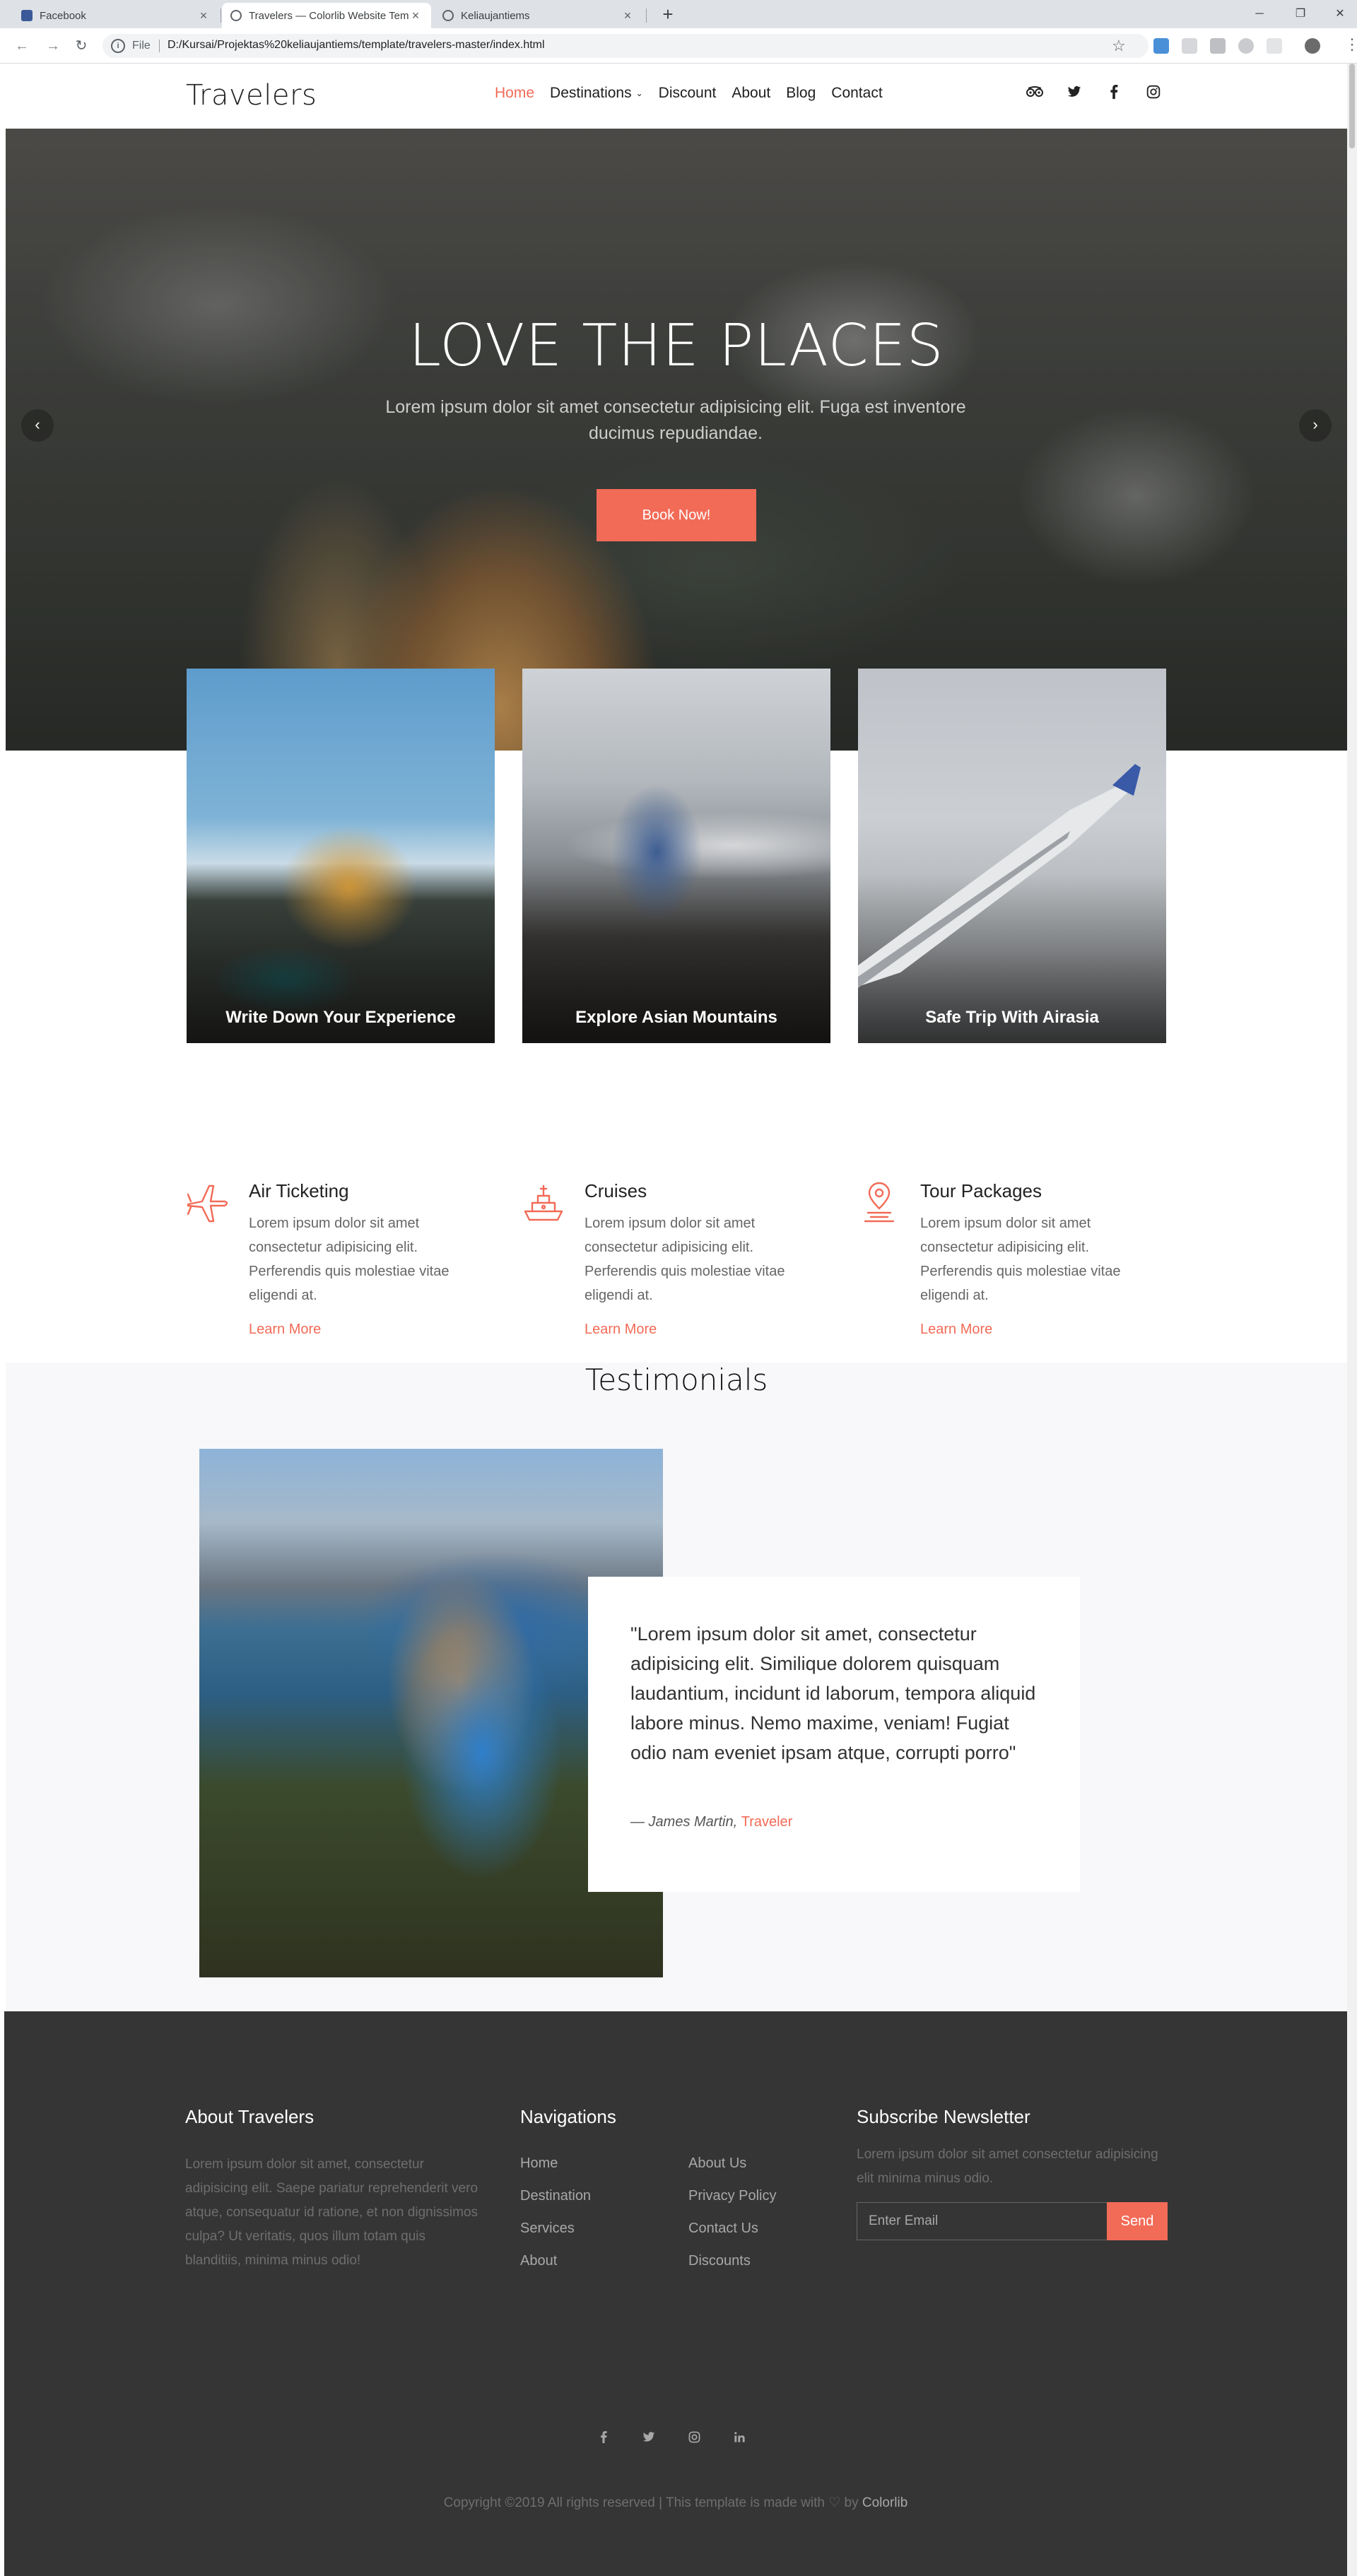 The height and width of the screenshot is (2576, 1357). Describe the element at coordinates (615, 1190) in the screenshot. I see `service-title: Cruises` at that location.